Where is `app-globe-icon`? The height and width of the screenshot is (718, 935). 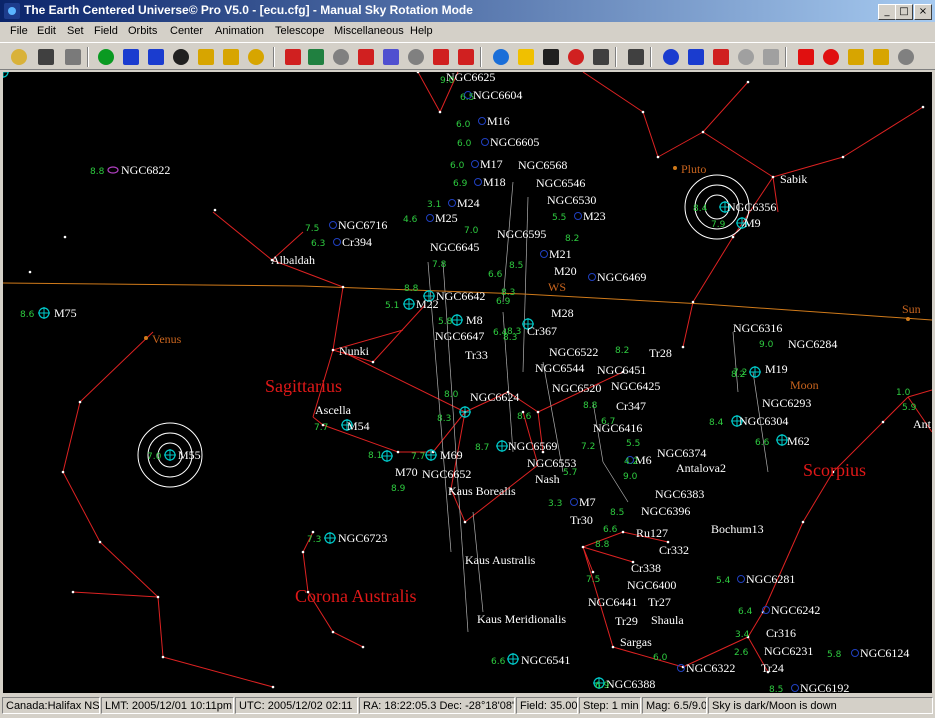 app-globe-icon is located at coordinates (12, 11).